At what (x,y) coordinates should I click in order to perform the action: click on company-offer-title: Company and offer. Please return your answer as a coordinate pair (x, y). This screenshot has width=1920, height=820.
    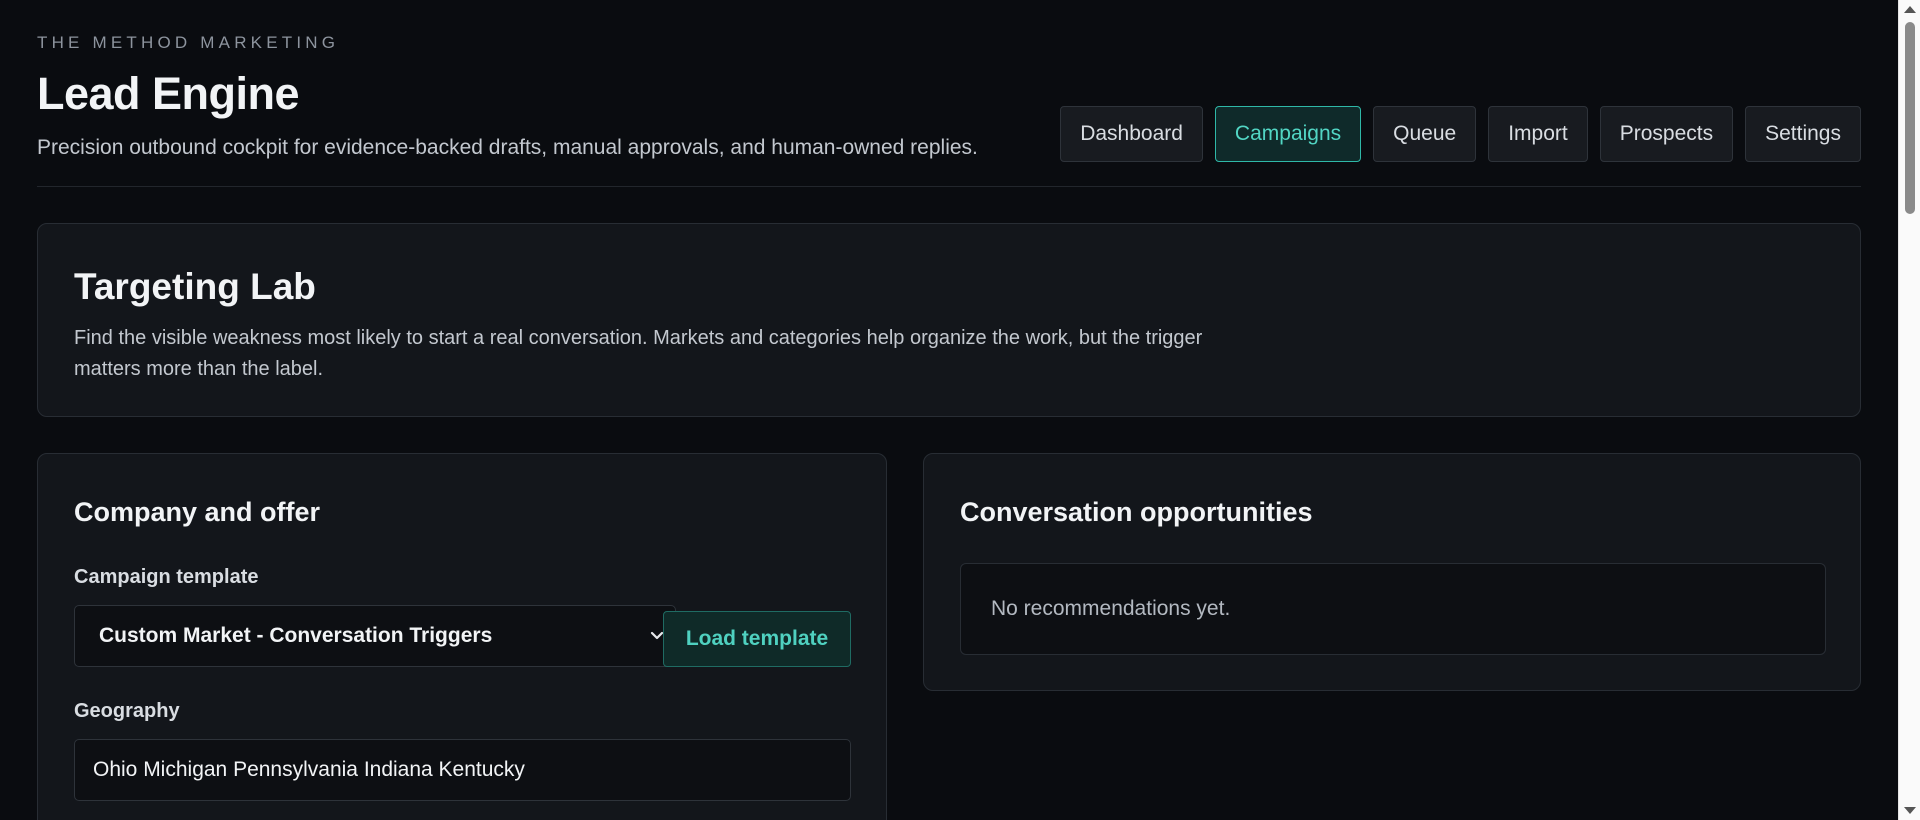
    Looking at the image, I should click on (197, 512).